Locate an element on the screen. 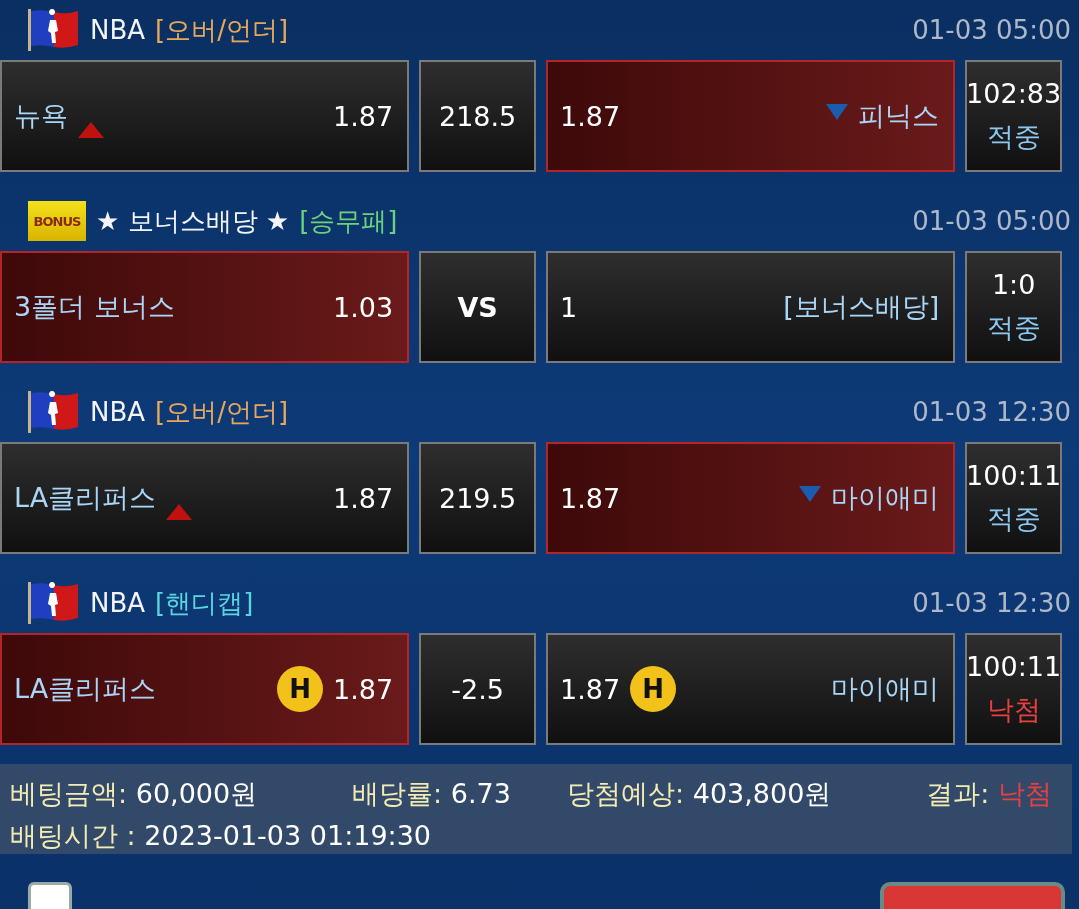 The width and height of the screenshot is (1079, 909). line-cell: VS is located at coordinates (477, 307).